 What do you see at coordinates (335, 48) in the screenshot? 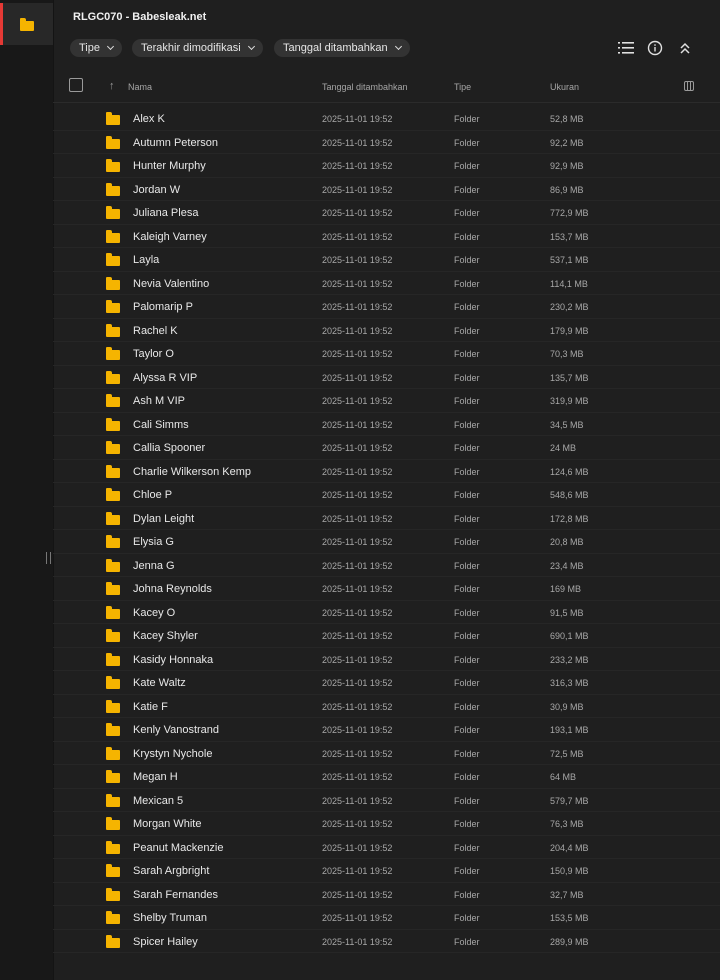
I see `filter-date-added-label: Tanggal ditambahkan` at bounding box center [335, 48].